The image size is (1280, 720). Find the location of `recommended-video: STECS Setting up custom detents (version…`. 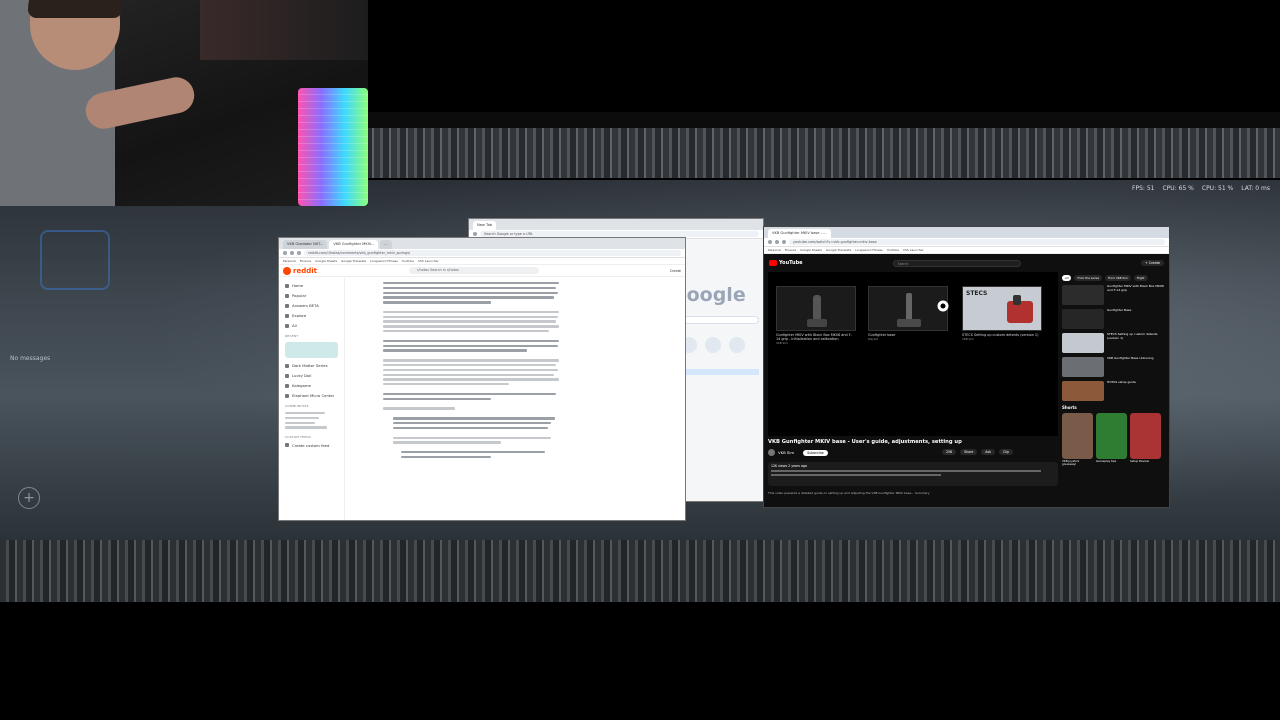

recommended-video: STECS Setting up custom detents (version… is located at coordinates (1114, 342).